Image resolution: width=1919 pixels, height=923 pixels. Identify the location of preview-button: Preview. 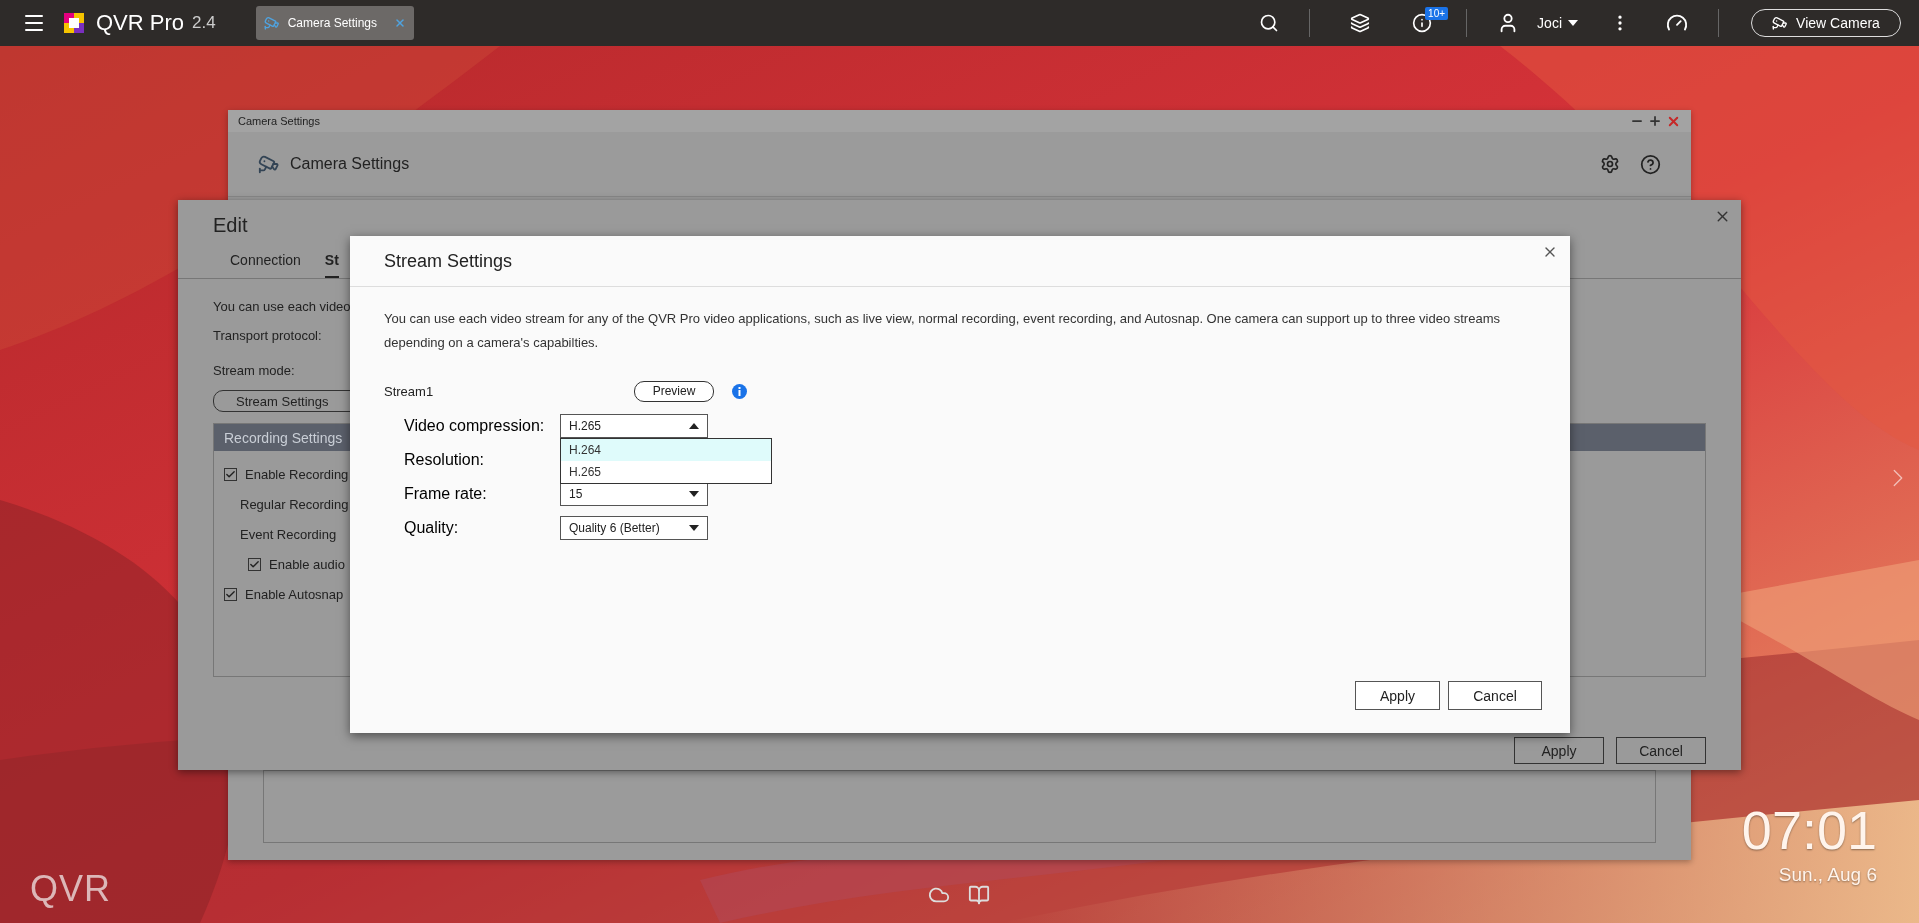
(674, 391).